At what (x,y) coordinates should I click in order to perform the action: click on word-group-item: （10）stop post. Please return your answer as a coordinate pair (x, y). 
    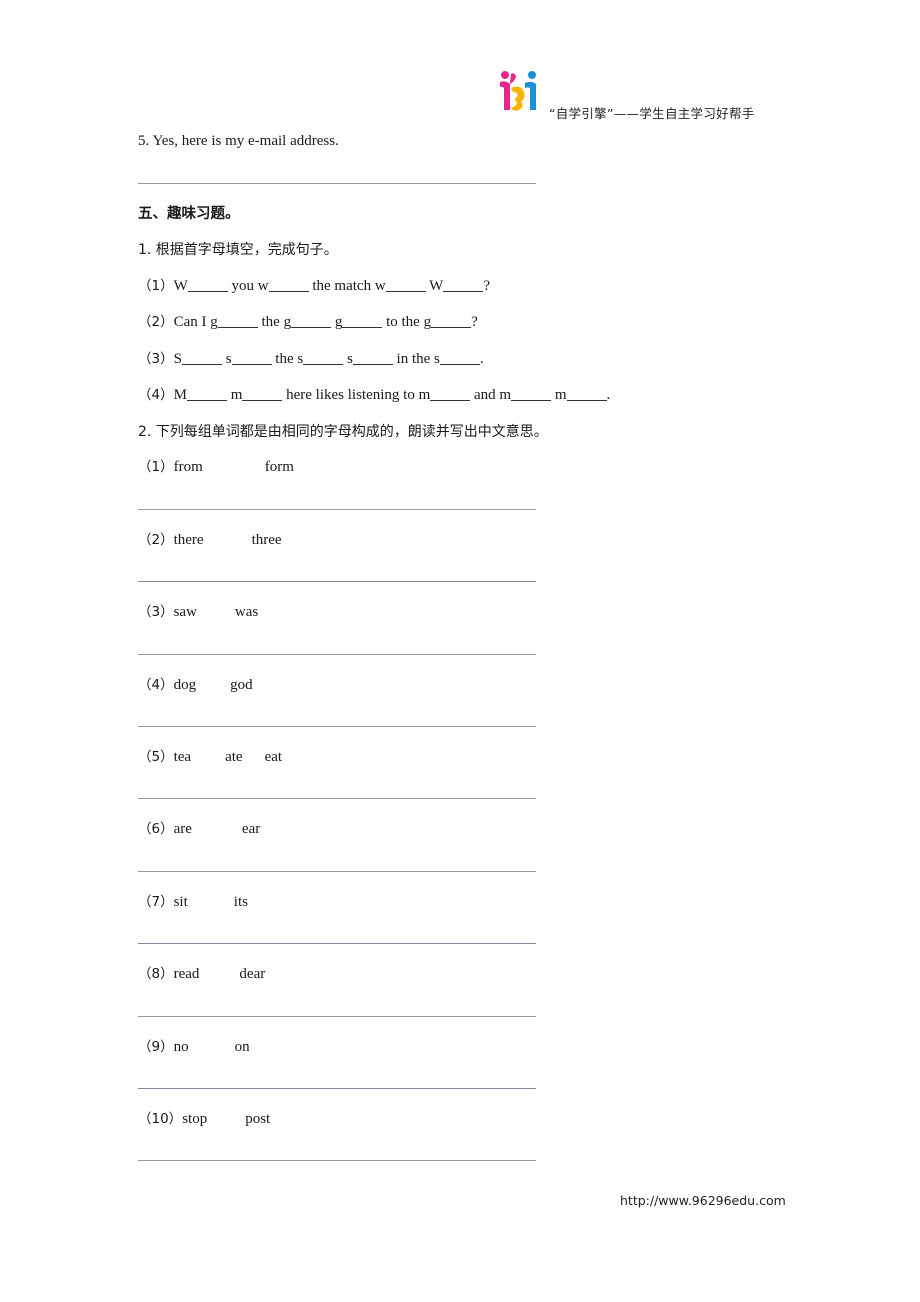
    Looking at the image, I should click on (204, 1119).